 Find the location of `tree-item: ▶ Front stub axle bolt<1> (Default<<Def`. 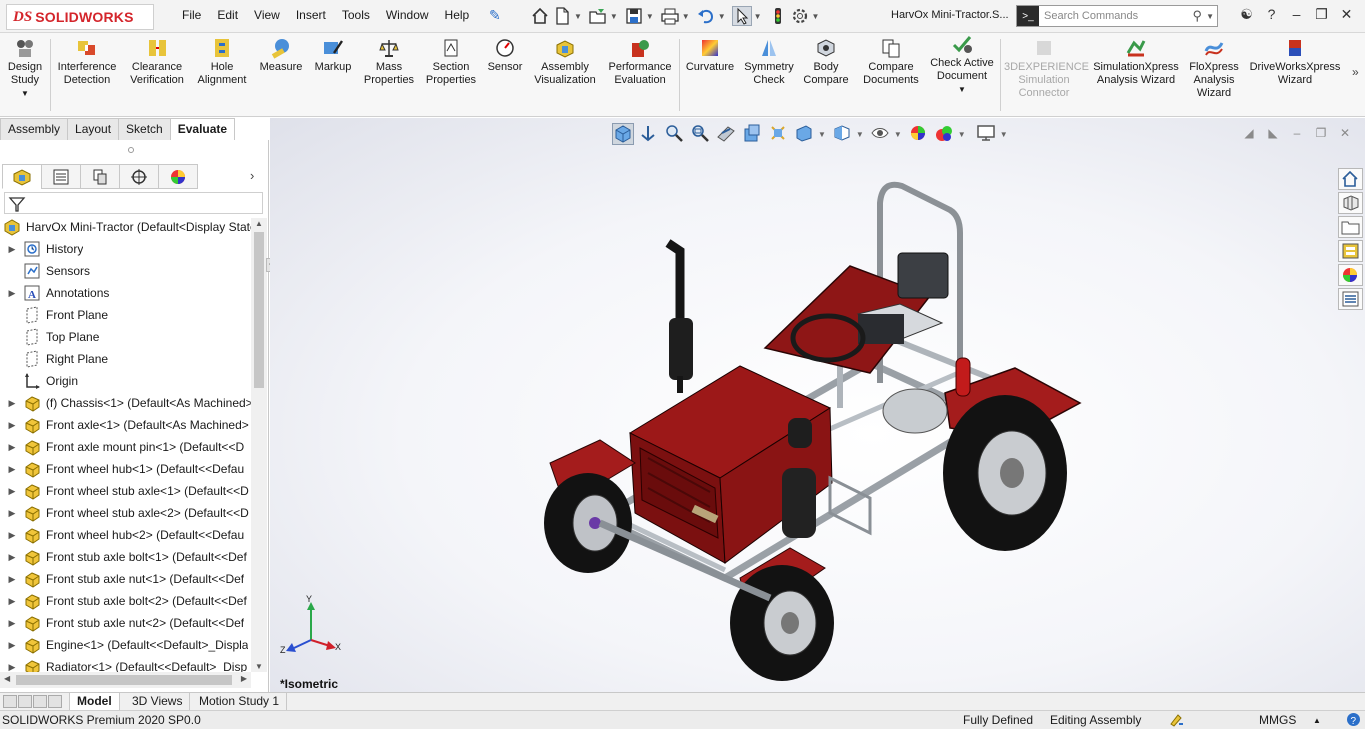

tree-item: ▶ Front stub axle bolt<1> (Default<<Def is located at coordinates (125, 557).